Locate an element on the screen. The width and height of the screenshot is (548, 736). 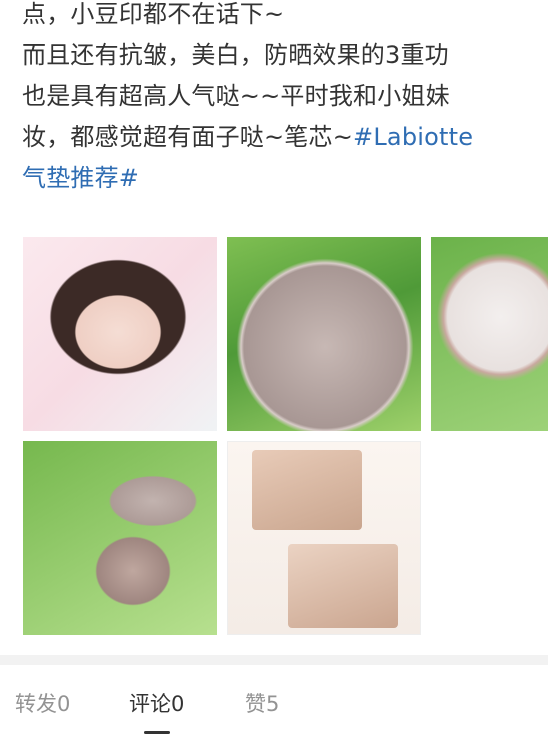
post-text-line: 点，小豆印都不在话下~ is located at coordinates (153, 14).